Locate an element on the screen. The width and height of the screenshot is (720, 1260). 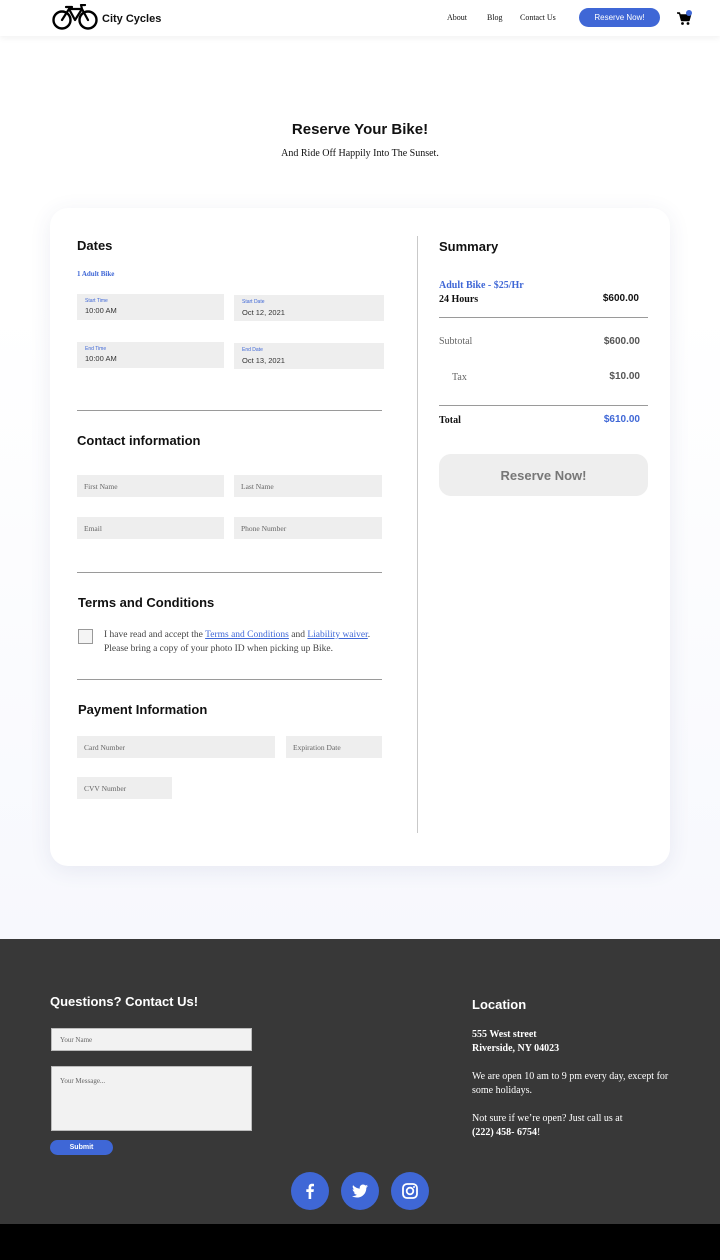
end-time-field: End Time 10:00 AM is located at coordinates (150, 355).